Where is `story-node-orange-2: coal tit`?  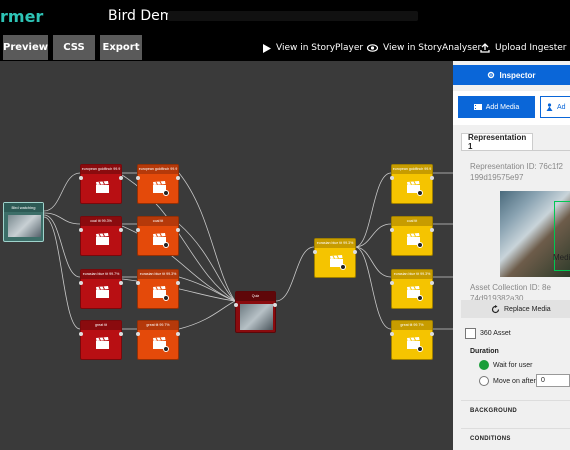
story-node-orange-2: coal tit is located at coordinates (158, 236).